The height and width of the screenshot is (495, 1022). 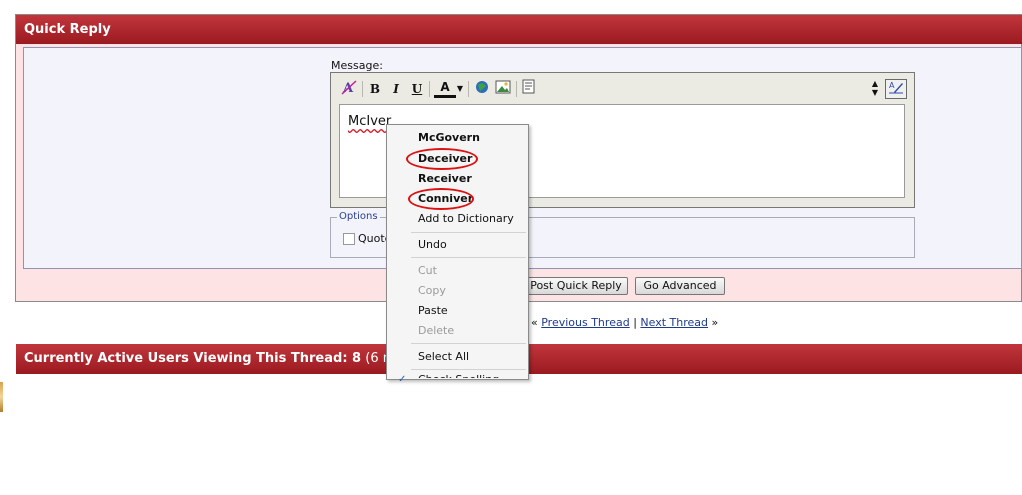 What do you see at coordinates (432, 244) in the screenshot?
I see `undo-item: Undo` at bounding box center [432, 244].